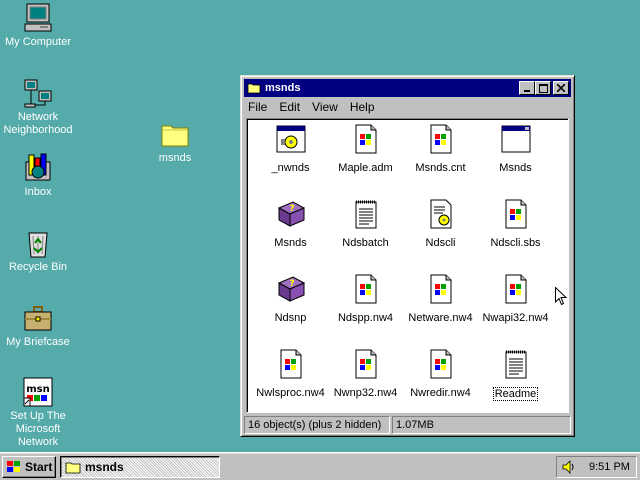 This screenshot has width=640, height=480. What do you see at coordinates (516, 142) in the screenshot?
I see `app-window-icon` at bounding box center [516, 142].